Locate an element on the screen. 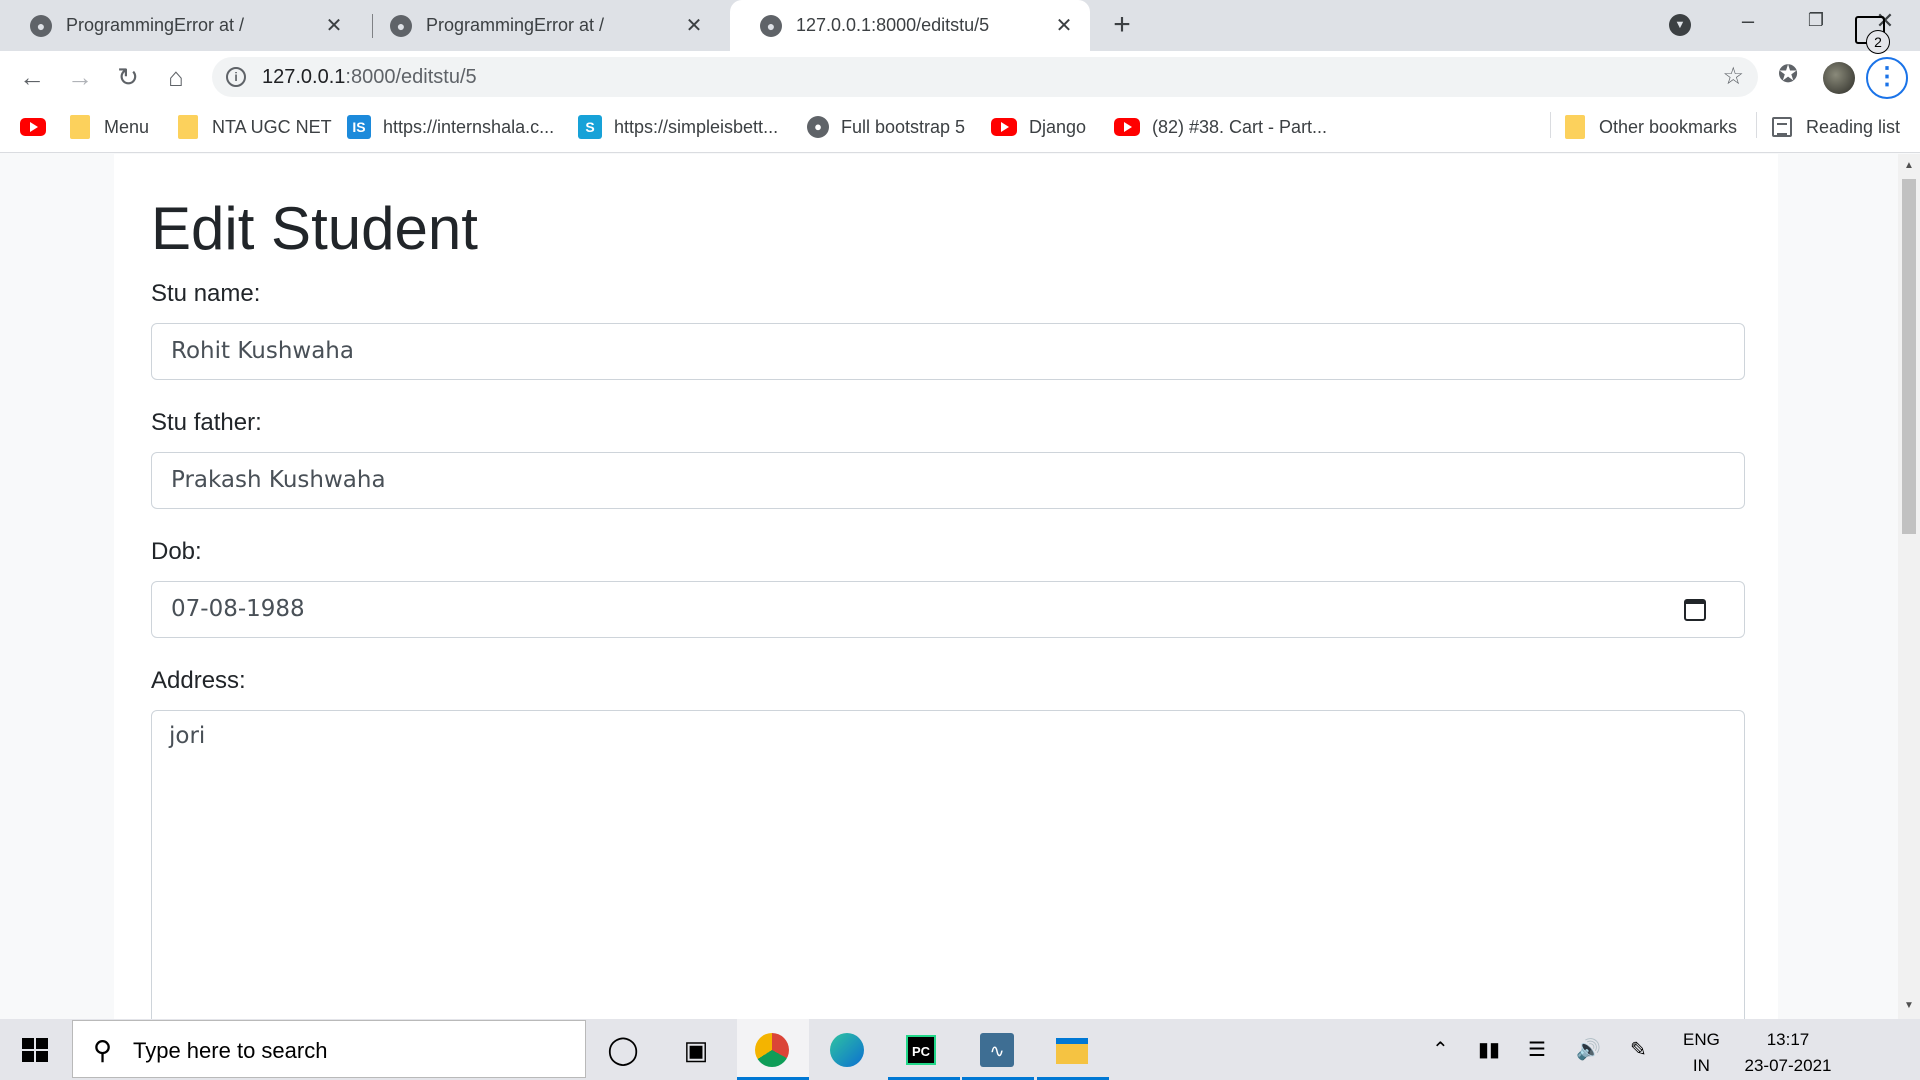  other-bookmarks-label: Other bookmarks is located at coordinates (1668, 126).